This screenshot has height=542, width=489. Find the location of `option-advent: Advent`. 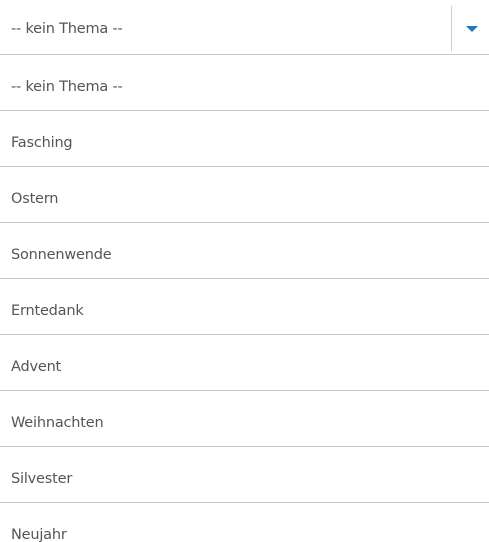

option-advent: Advent is located at coordinates (244, 363).